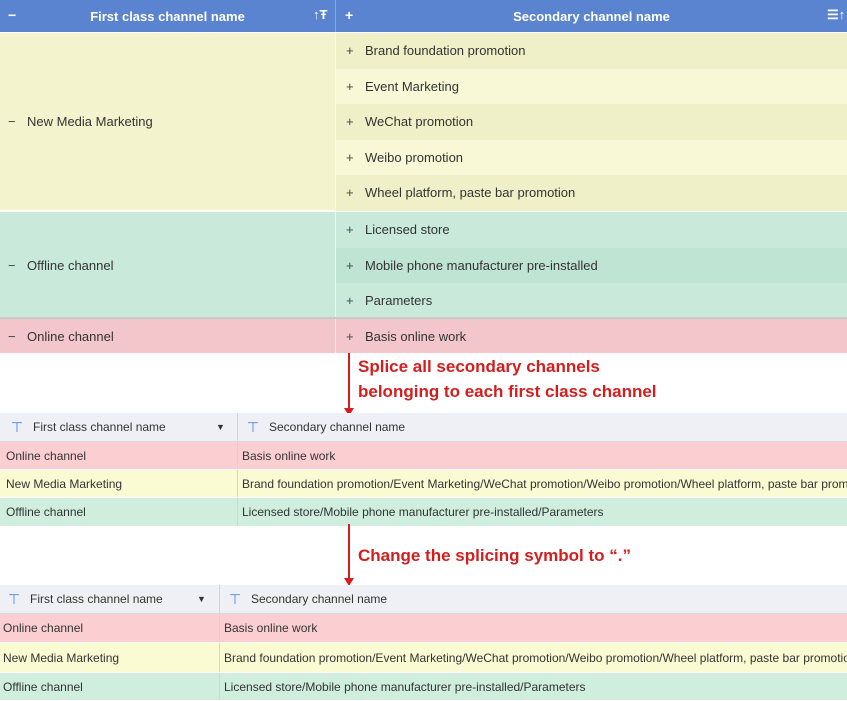  I want to click on item-label: Basis online work, so click(416, 336).